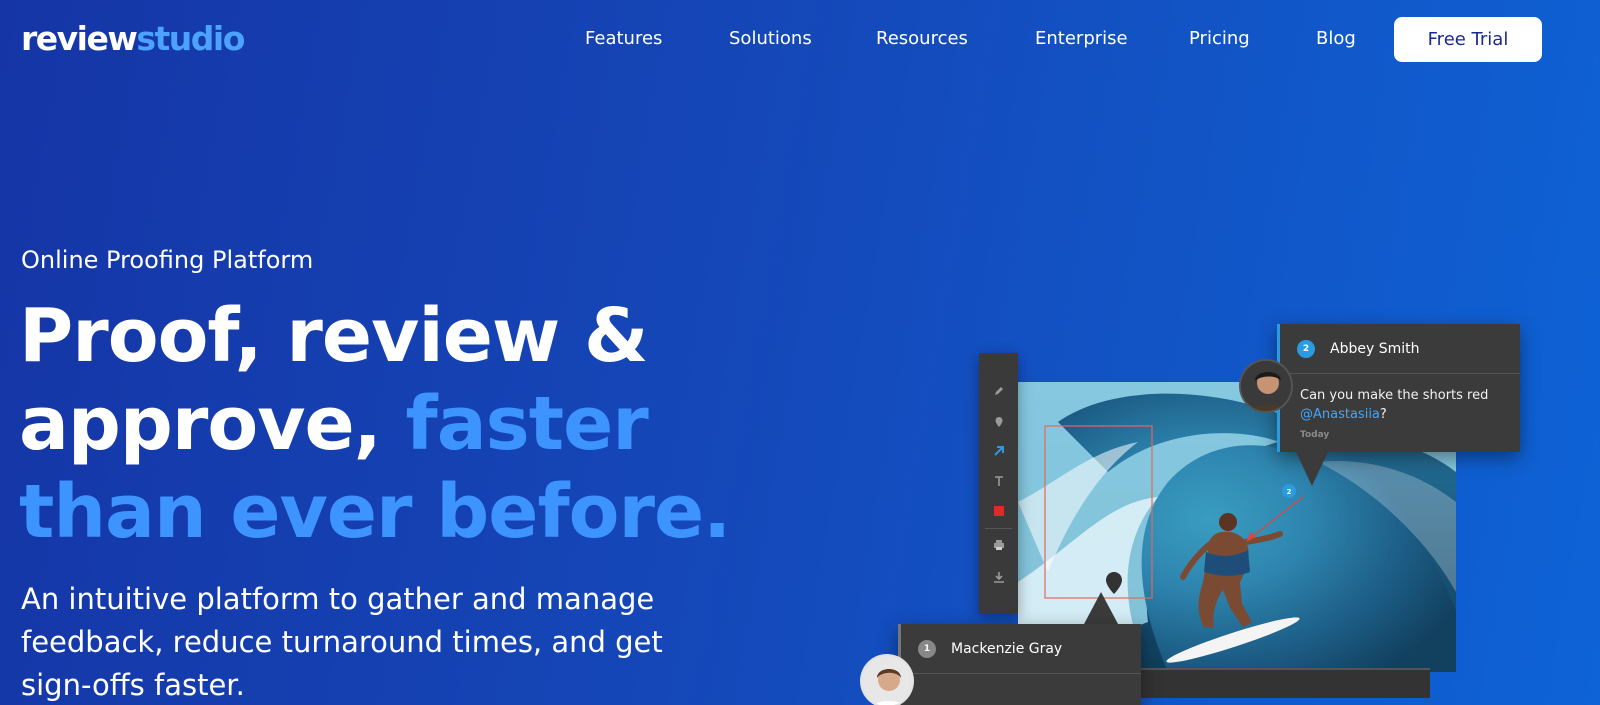 This screenshot has width=1600, height=705. I want to click on headline-line-1: Proof, review &, so click(334, 336).